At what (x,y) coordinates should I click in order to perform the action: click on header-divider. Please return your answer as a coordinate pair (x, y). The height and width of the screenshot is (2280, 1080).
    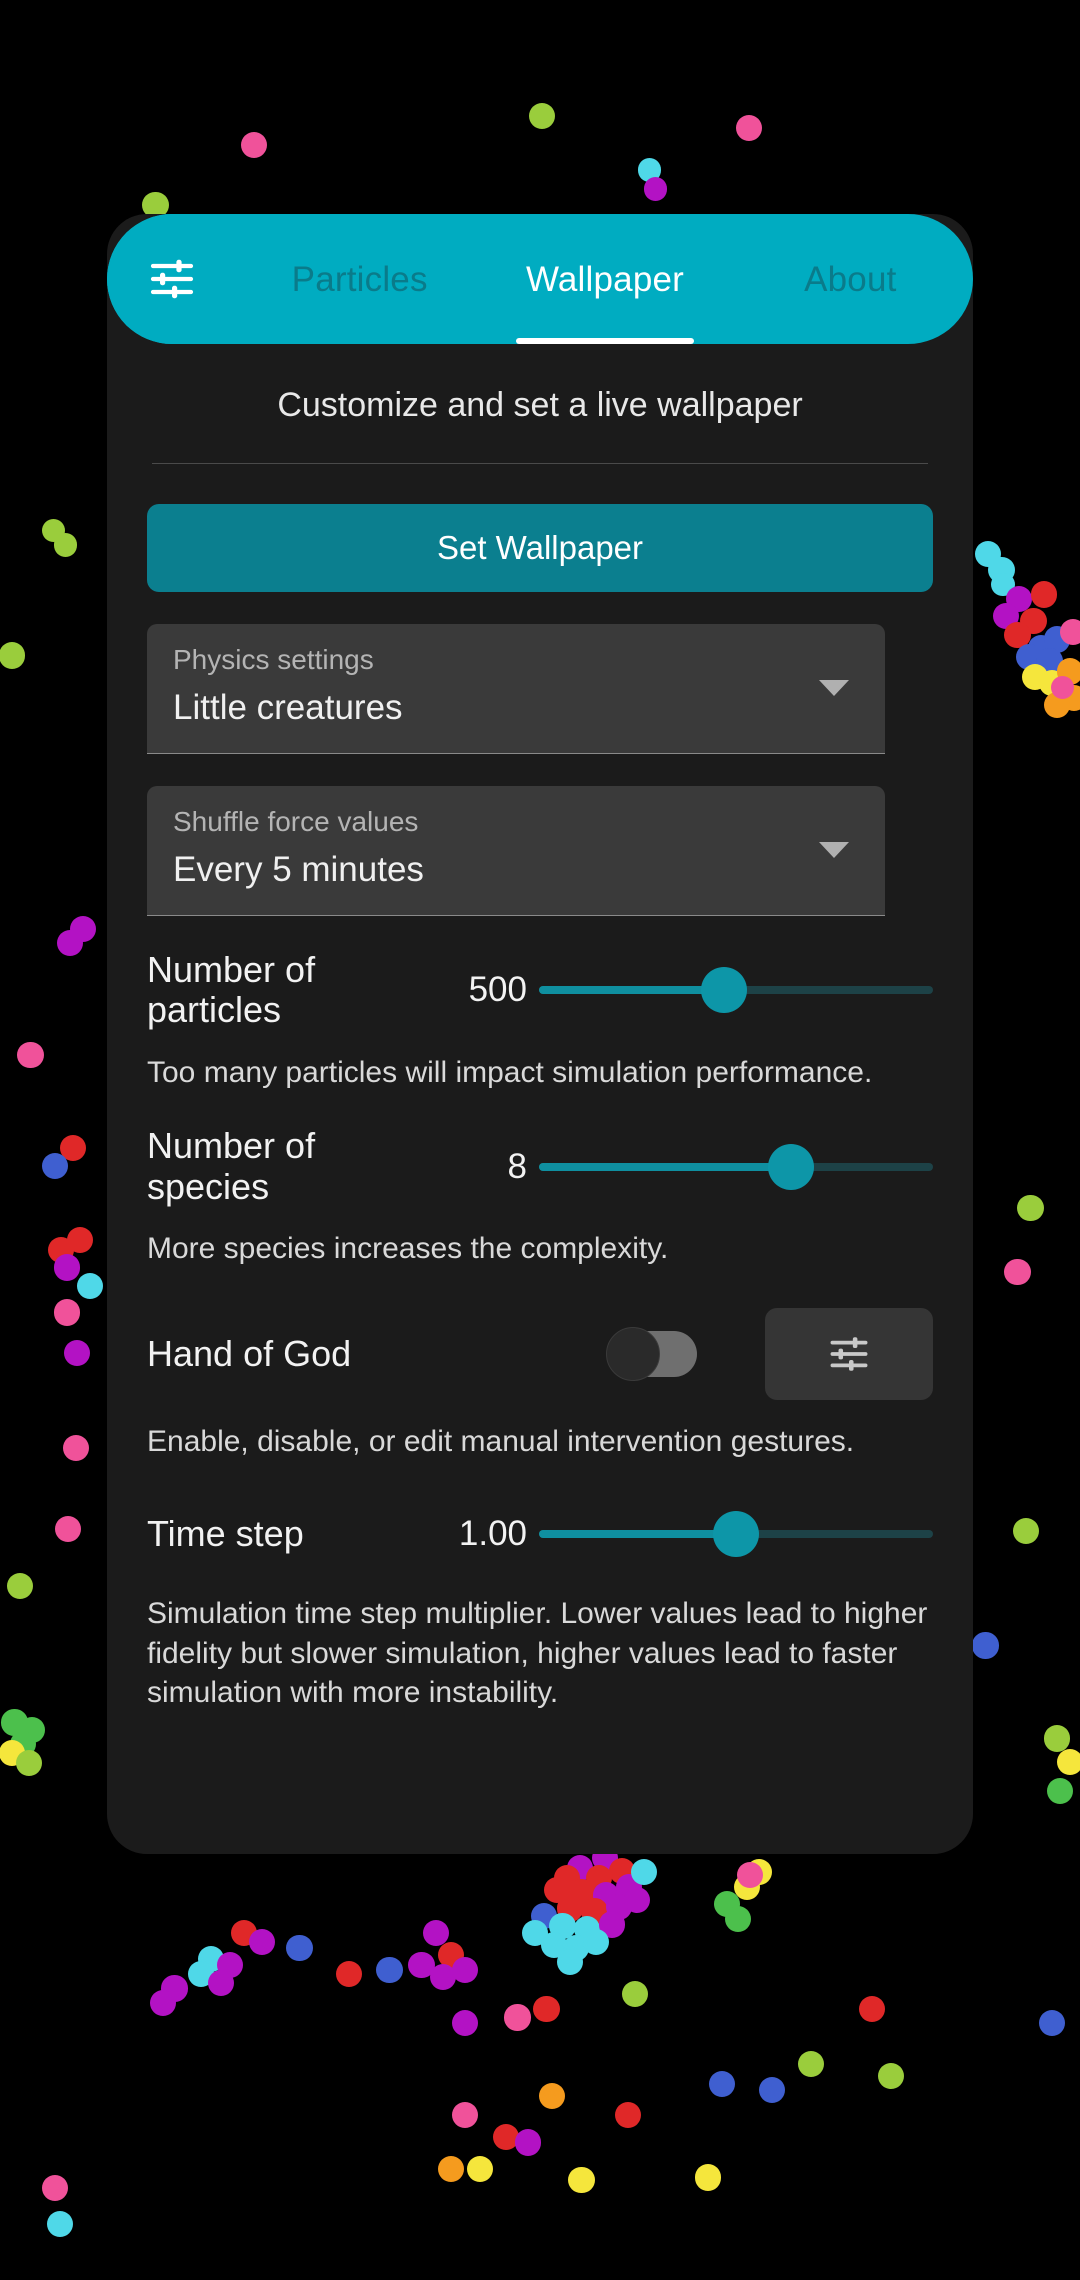
    Looking at the image, I should click on (540, 463).